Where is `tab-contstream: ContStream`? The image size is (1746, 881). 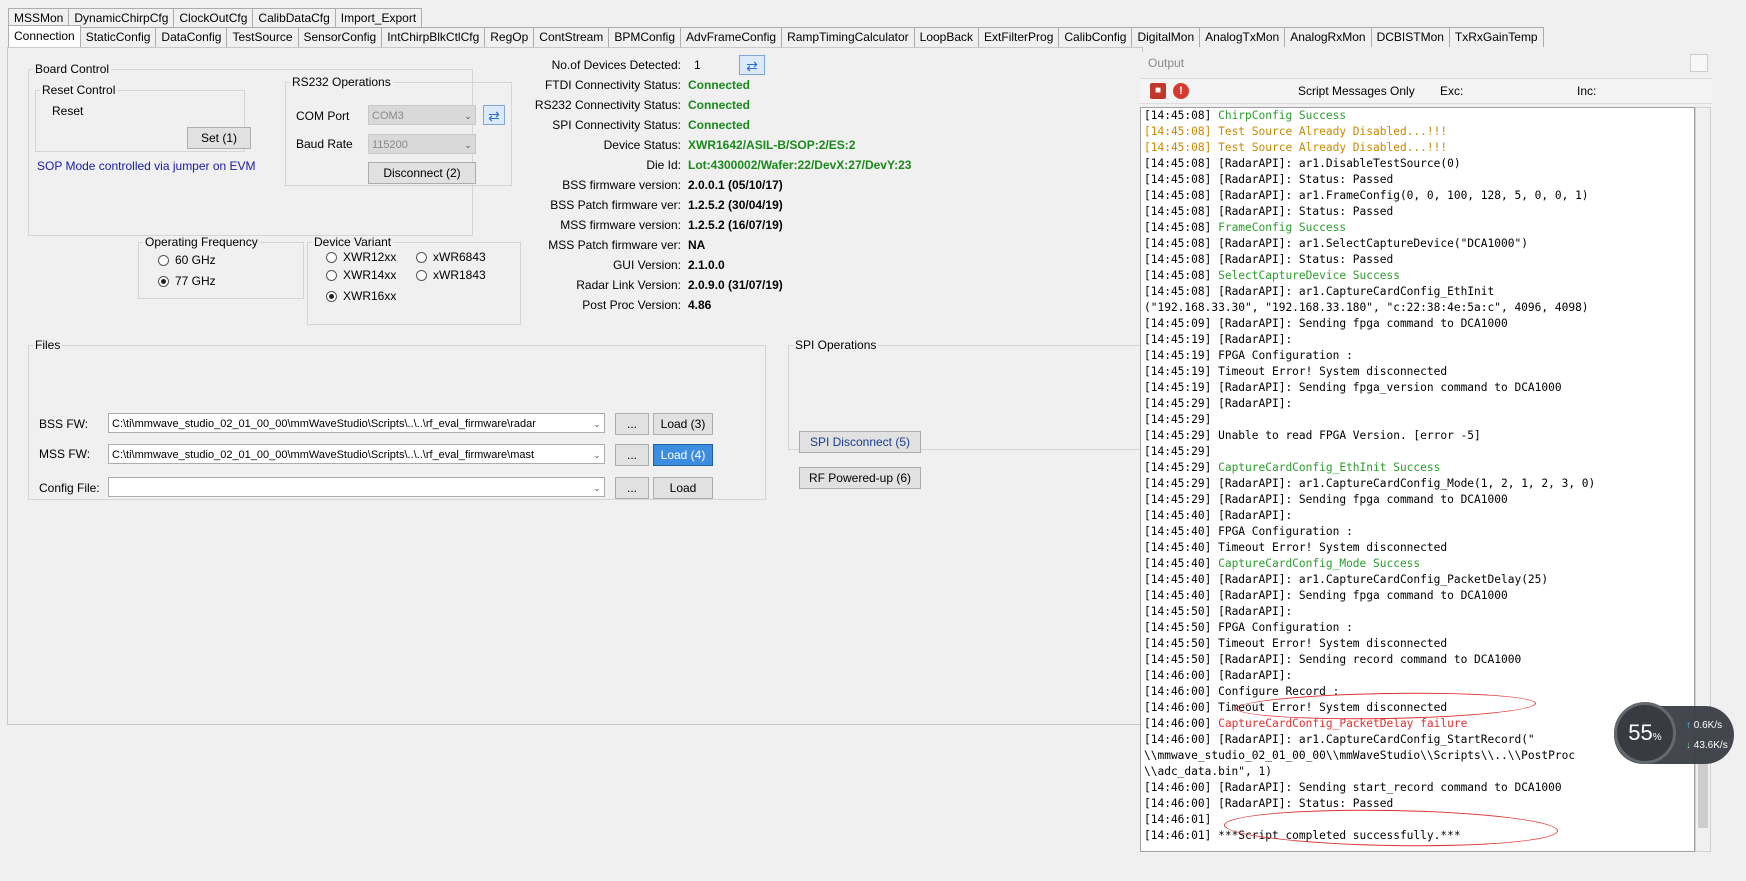
tab-contstream: ContStream is located at coordinates (571, 37).